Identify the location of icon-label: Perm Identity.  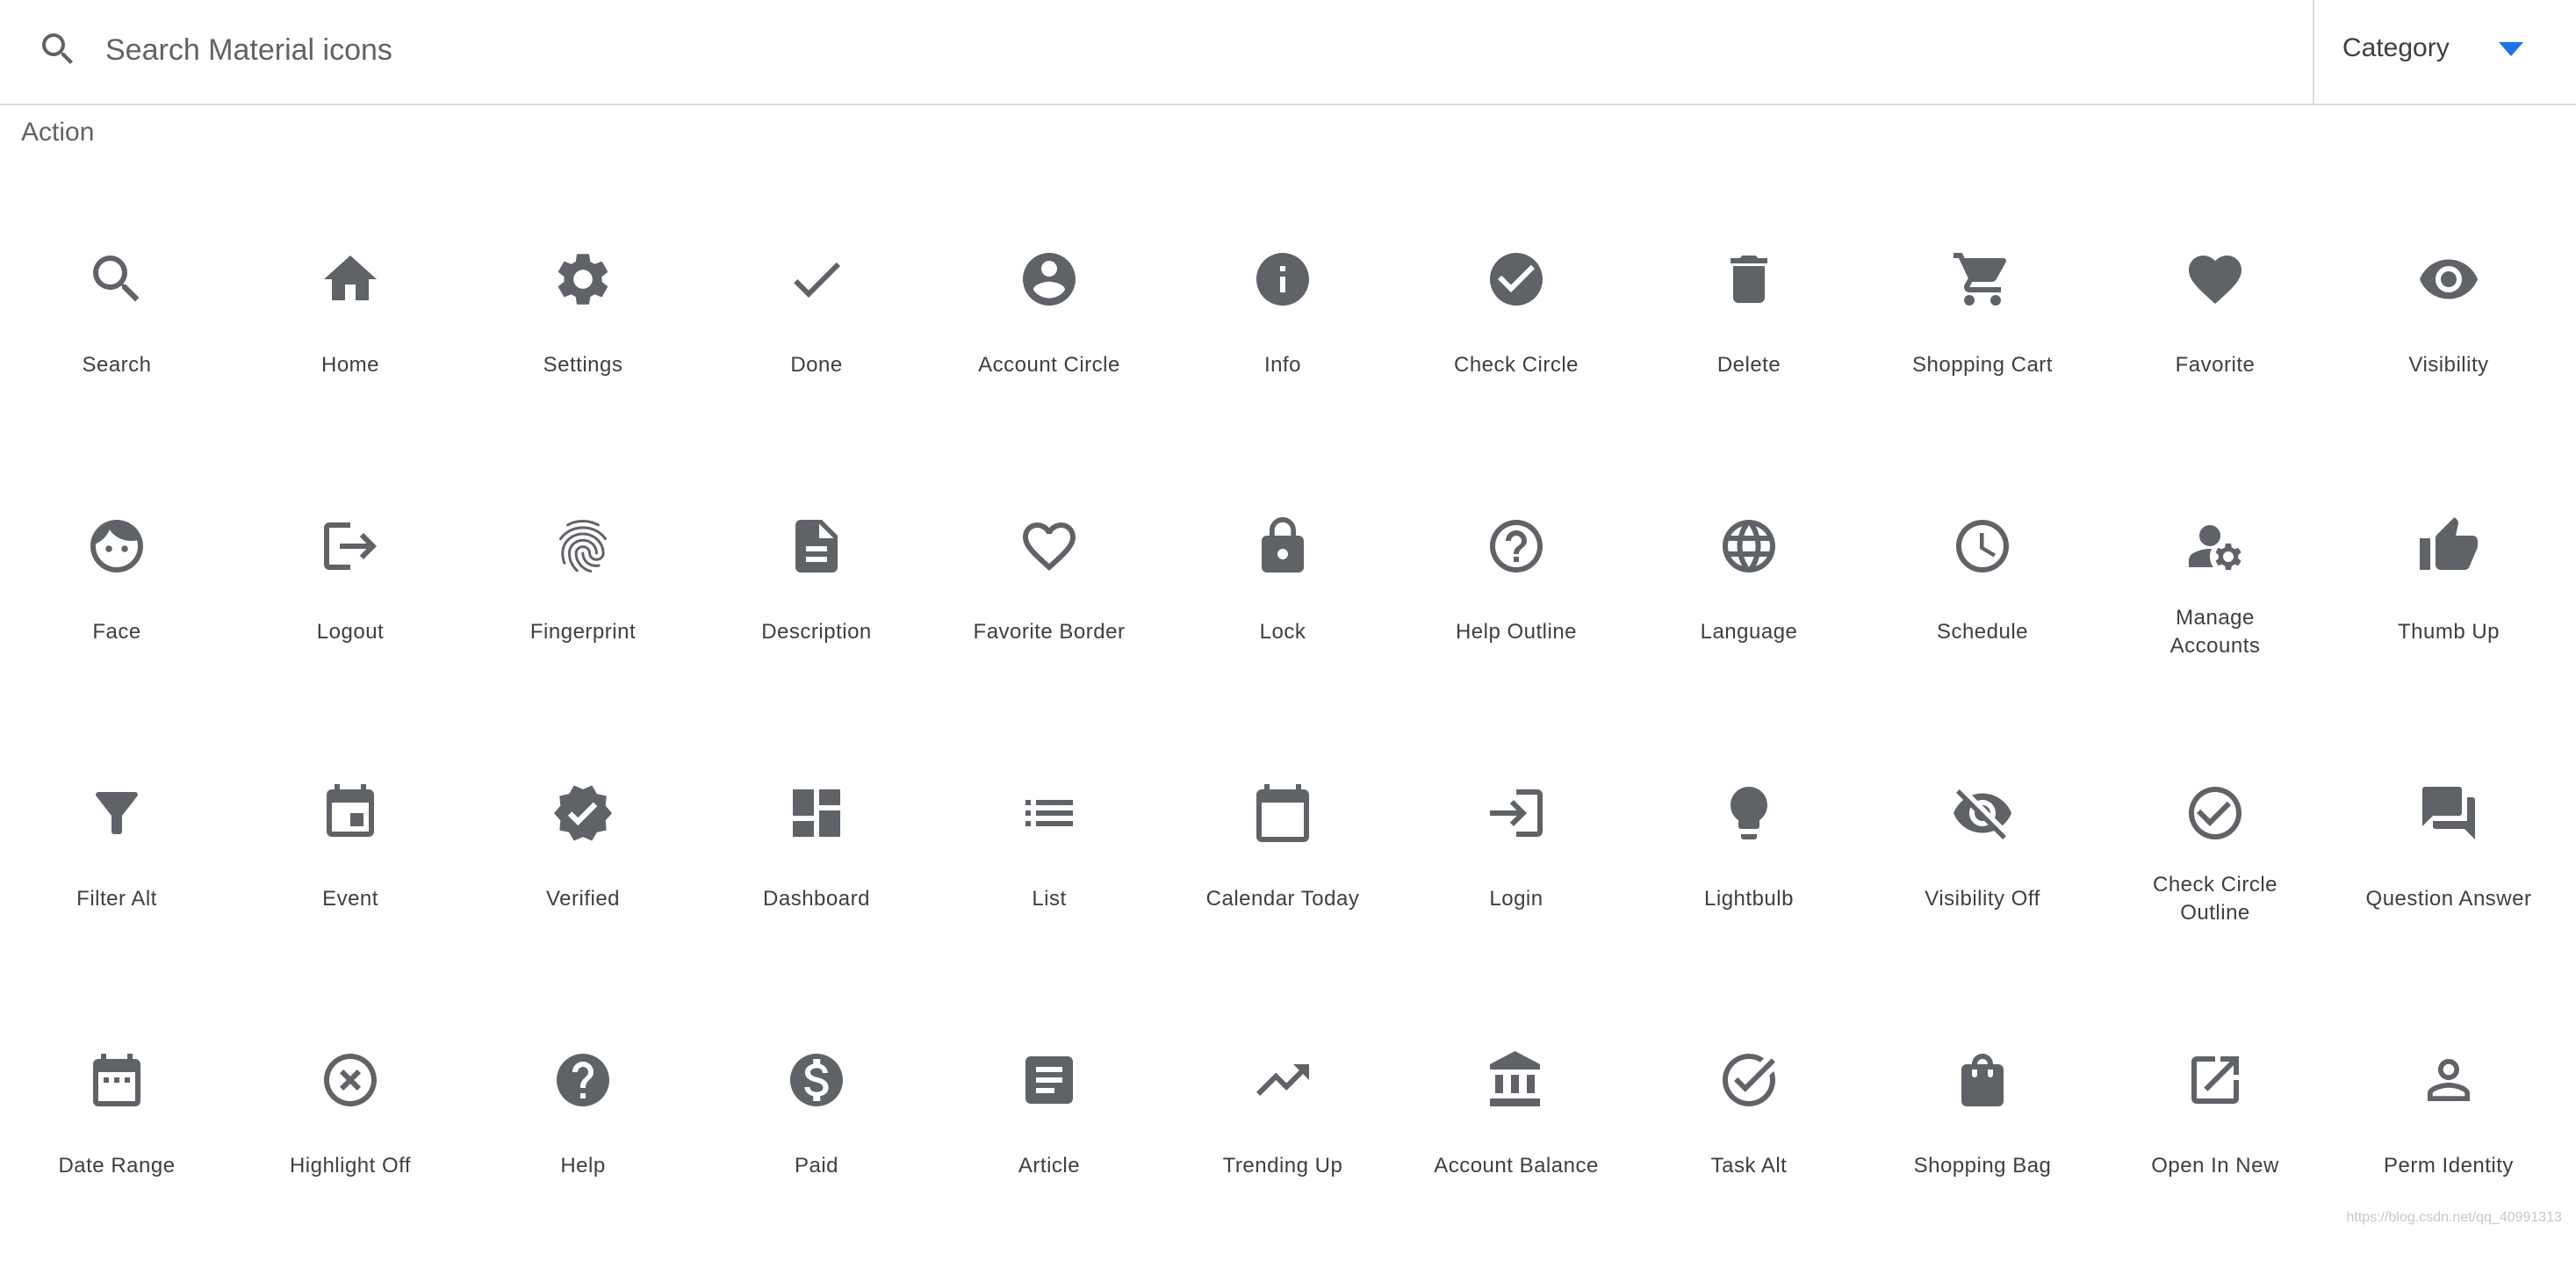
(2449, 1166).